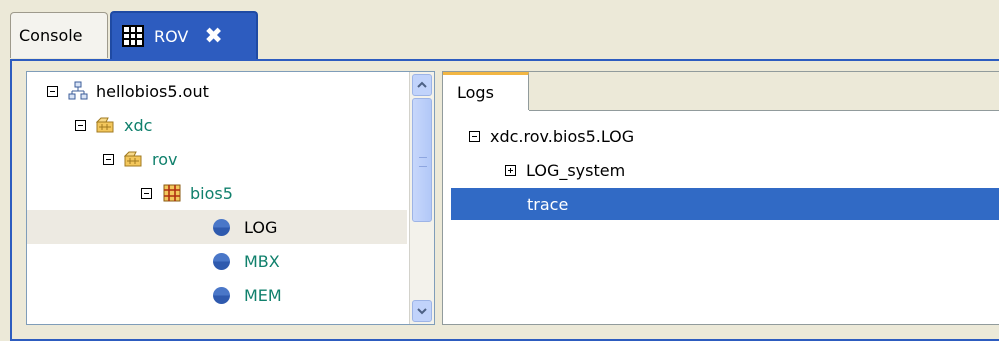  What do you see at coordinates (764, 91) in the screenshot?
I see `logs-tab-strip` at bounding box center [764, 91].